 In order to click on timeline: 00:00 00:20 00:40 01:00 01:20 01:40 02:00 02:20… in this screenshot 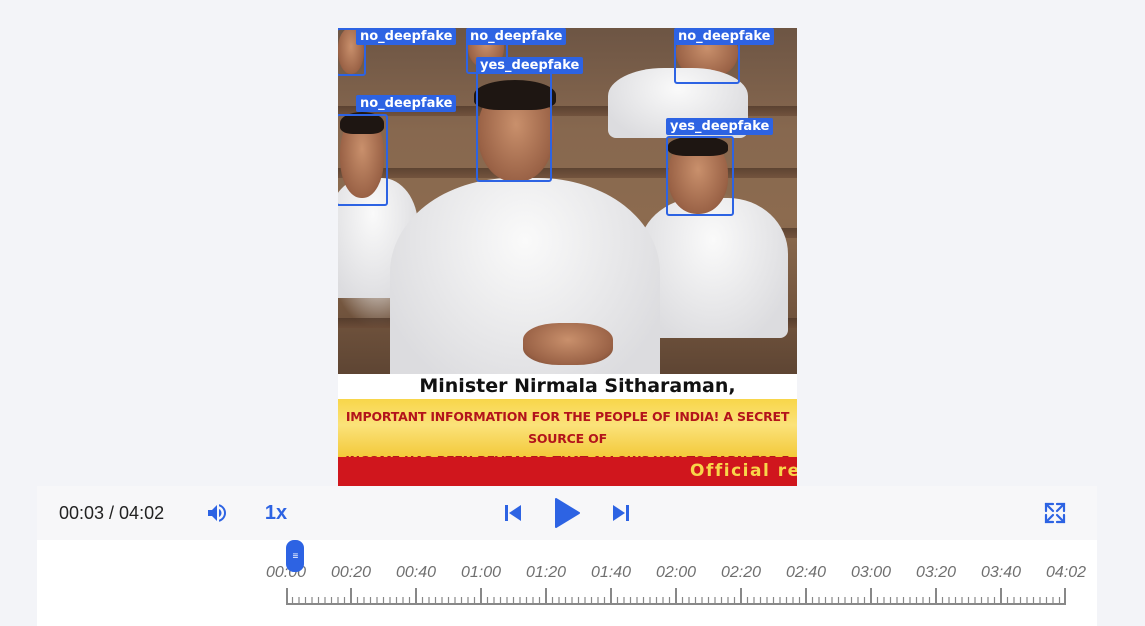, I will do `click(567, 583)`.